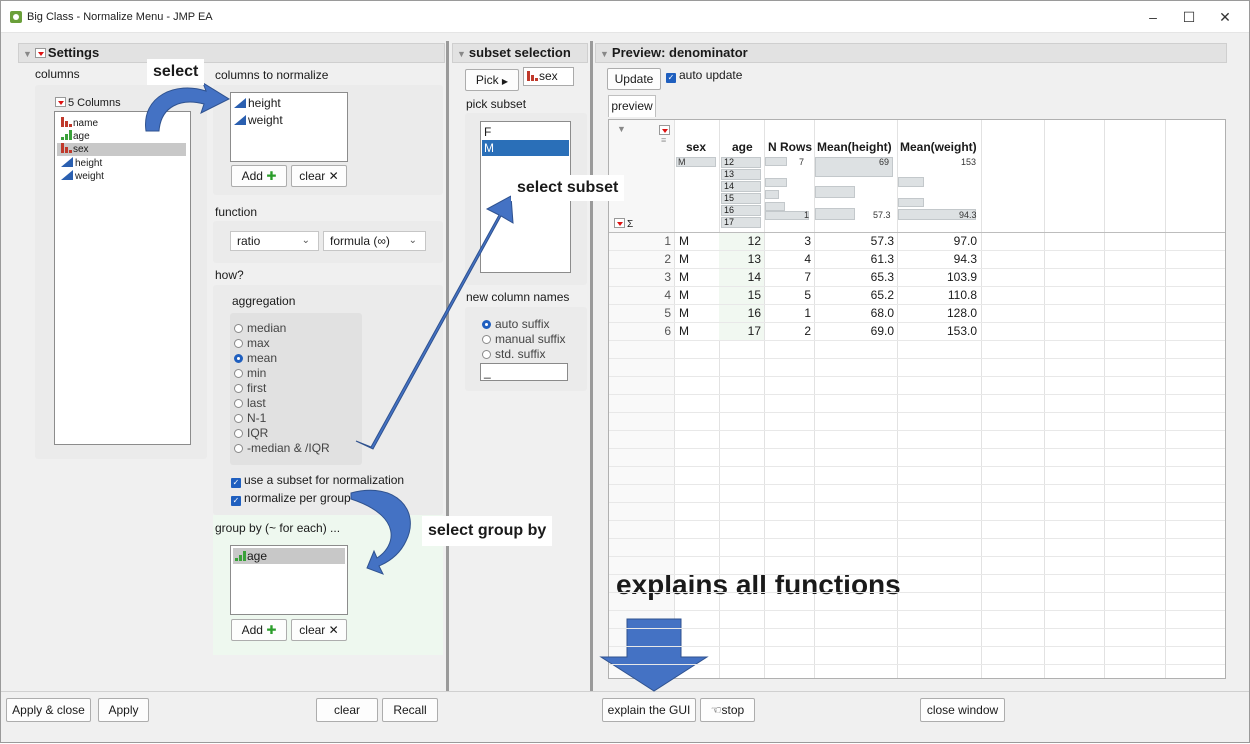 The image size is (1250, 744). What do you see at coordinates (259, 630) in the screenshot?
I see `add-group-by-button: Add ✚` at bounding box center [259, 630].